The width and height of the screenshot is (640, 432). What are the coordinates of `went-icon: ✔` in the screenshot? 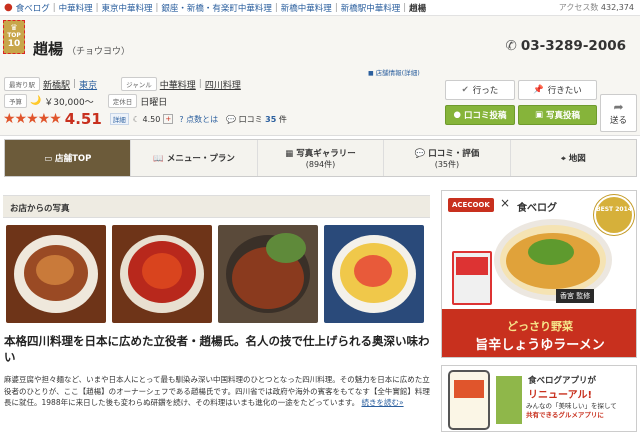 It's located at (465, 90).